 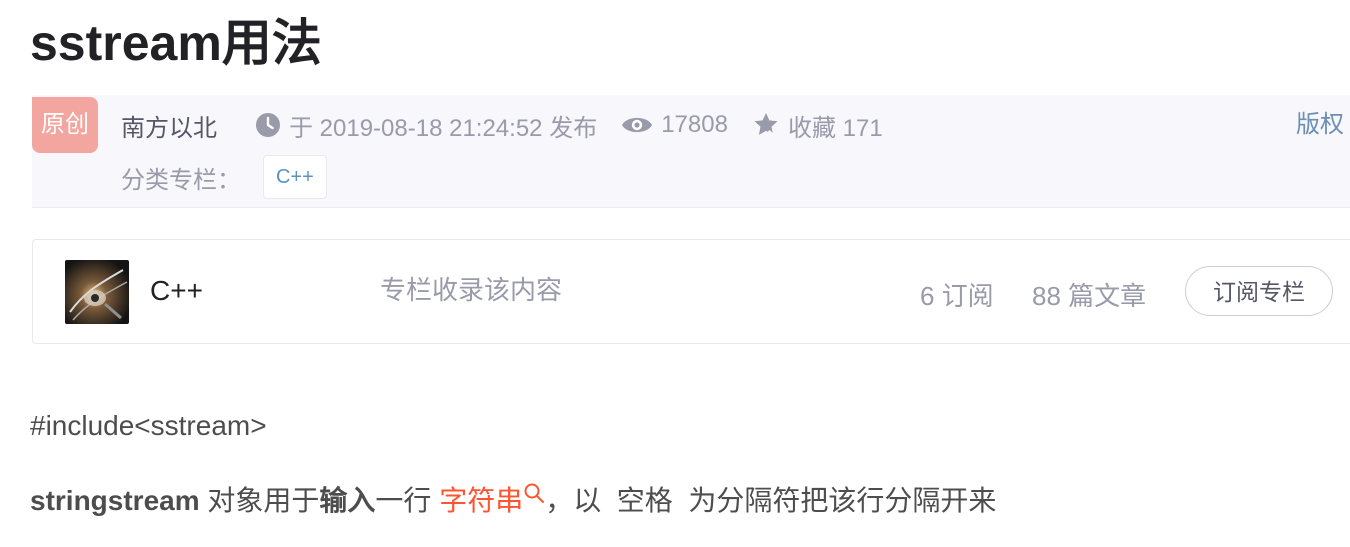 What do you see at coordinates (637, 125) in the screenshot?
I see `eye-icon` at bounding box center [637, 125].